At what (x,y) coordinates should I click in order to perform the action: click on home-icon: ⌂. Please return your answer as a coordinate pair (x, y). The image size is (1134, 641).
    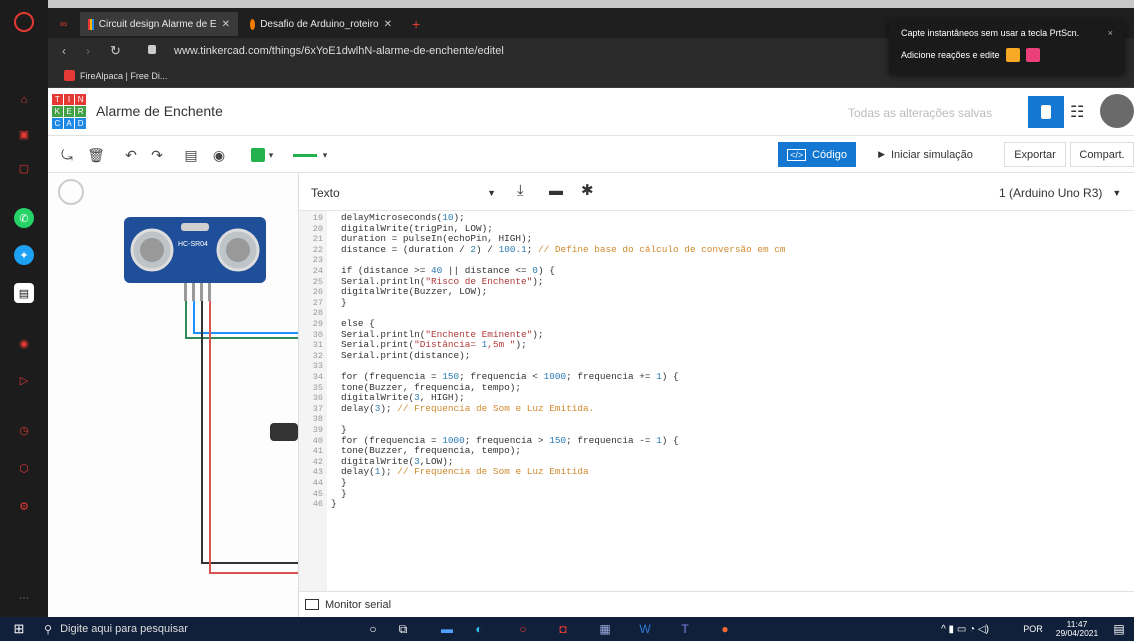
    Looking at the image, I should click on (24, 100).